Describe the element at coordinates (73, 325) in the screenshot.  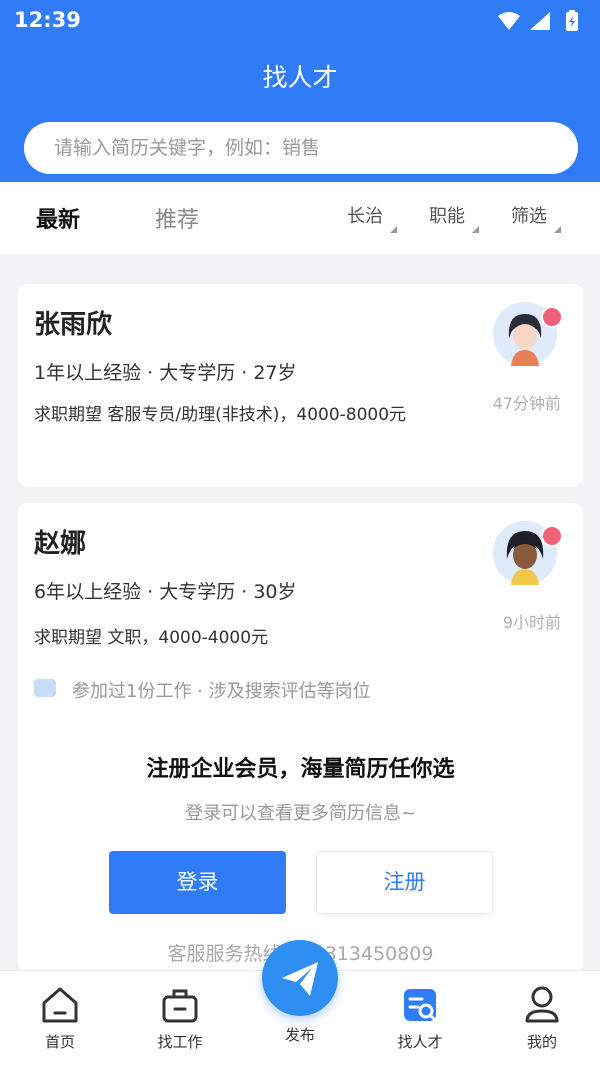
I see `candidate-name: 张雨欣` at that location.